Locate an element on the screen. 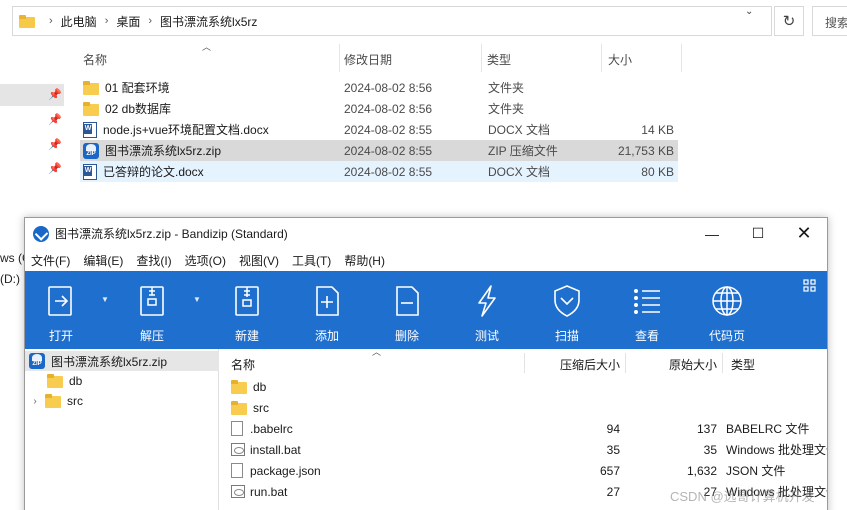  lightning-icon is located at coordinates (487, 301).